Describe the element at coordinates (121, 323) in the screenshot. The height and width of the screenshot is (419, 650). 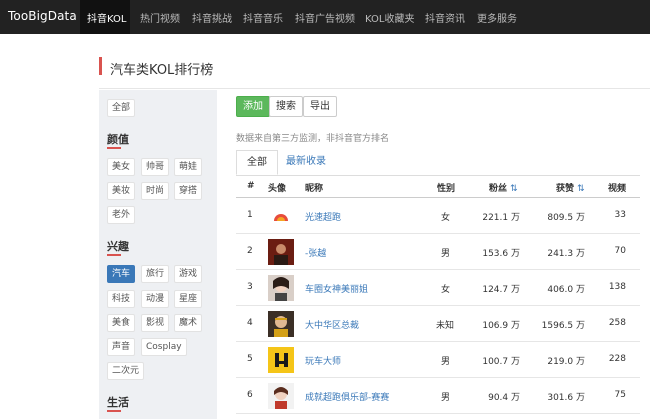
I see `category-chip: 美食` at that location.